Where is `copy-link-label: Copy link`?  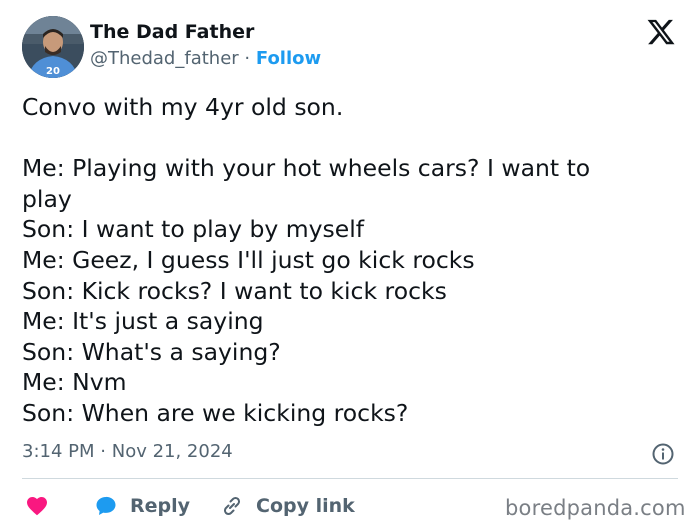 copy-link-label: Copy link is located at coordinates (305, 506).